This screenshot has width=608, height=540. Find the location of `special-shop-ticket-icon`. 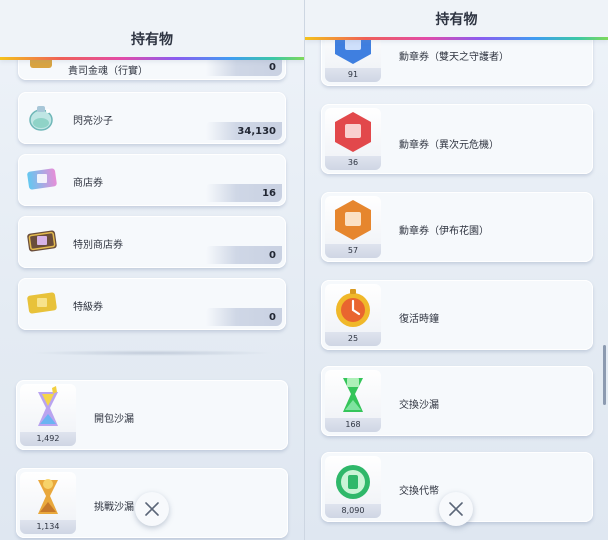

special-shop-ticket-icon is located at coordinates (41, 241).